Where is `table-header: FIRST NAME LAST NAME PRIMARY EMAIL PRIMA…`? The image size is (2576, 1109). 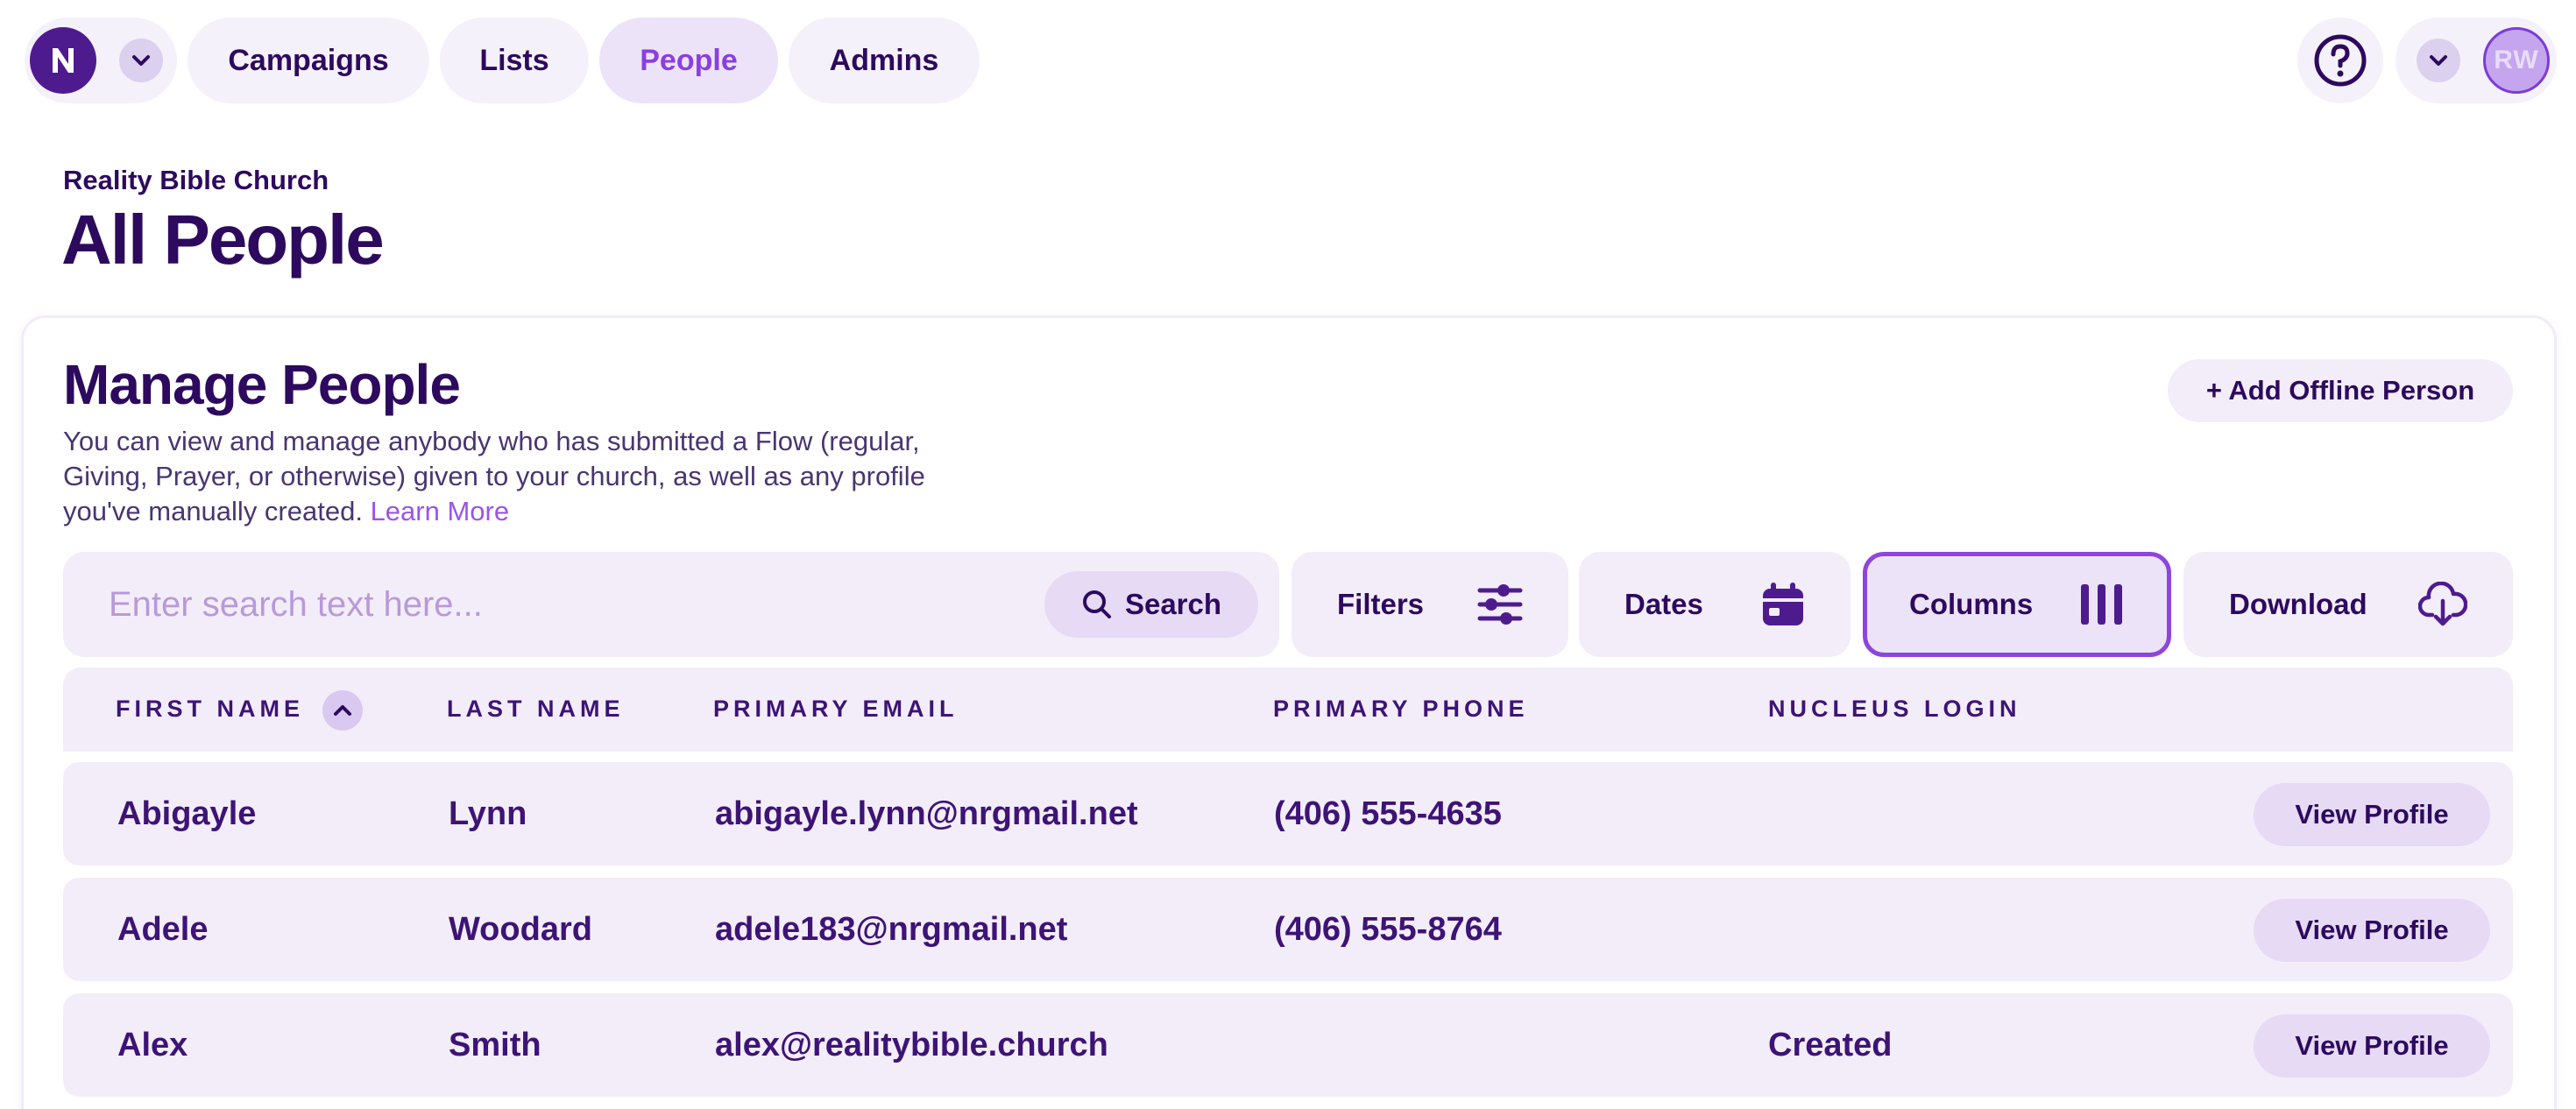 table-header: FIRST NAME LAST NAME PRIMARY EMAIL PRIMA… is located at coordinates (1288, 710).